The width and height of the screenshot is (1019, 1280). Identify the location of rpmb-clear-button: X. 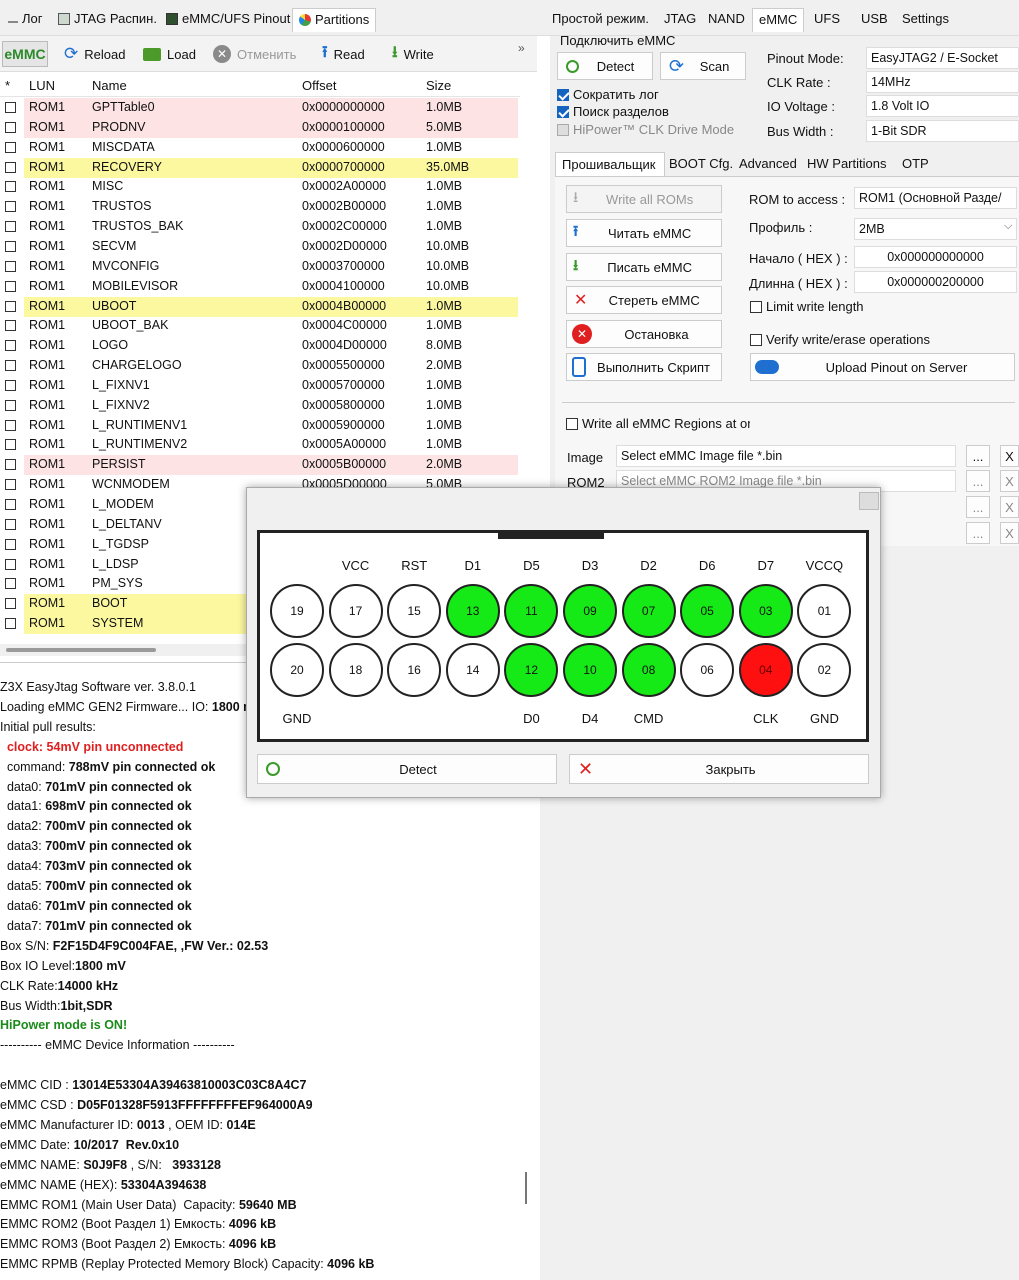
(1009, 533).